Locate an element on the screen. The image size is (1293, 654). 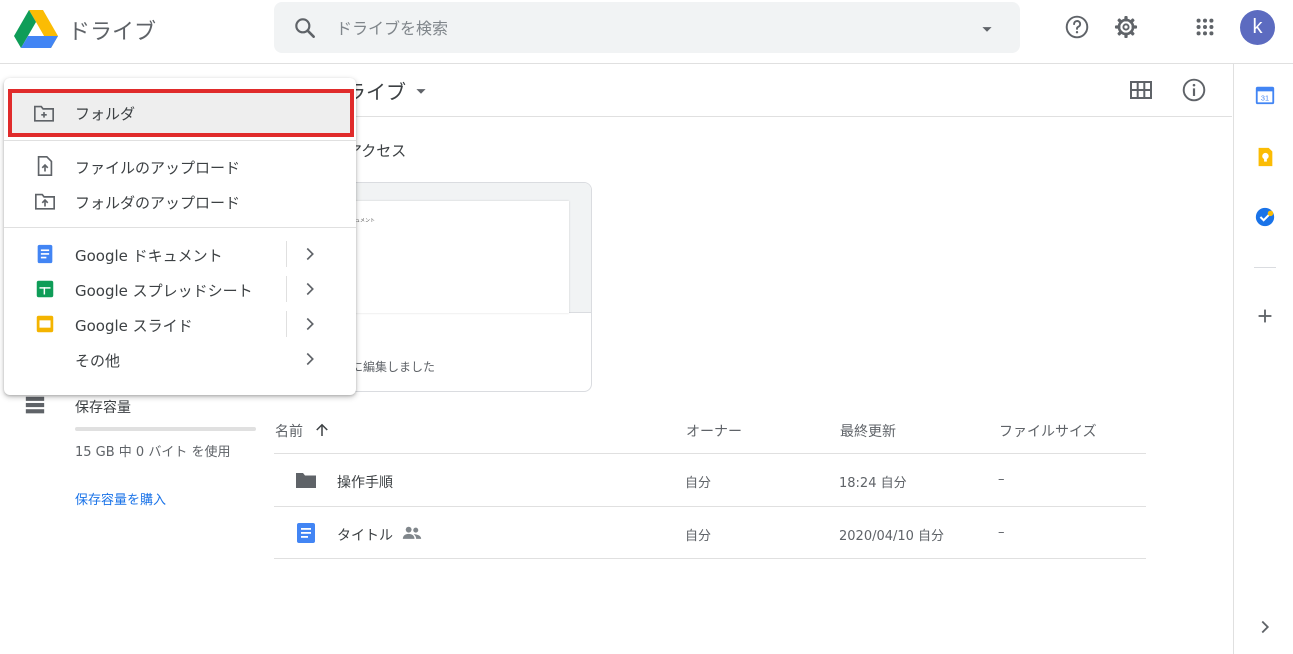
file-name: タイトル is located at coordinates (365, 536).